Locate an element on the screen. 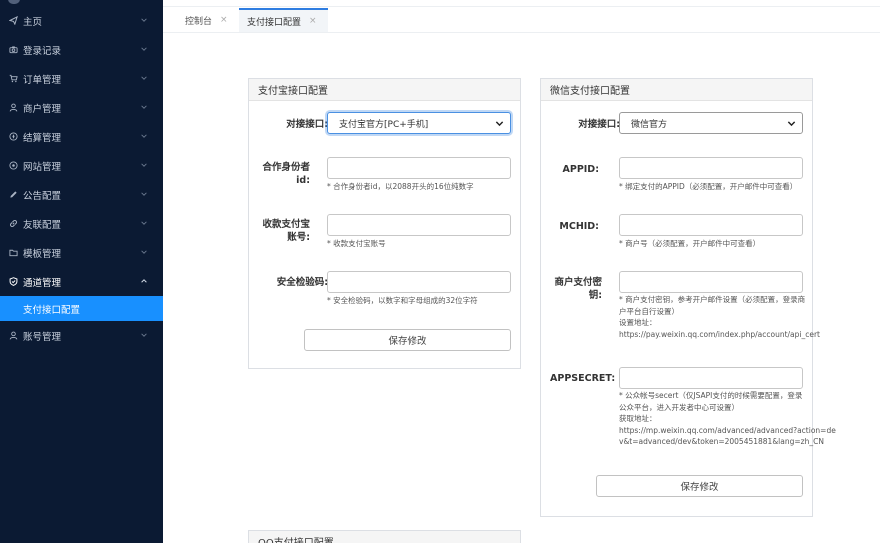 This screenshot has width=880, height=543. alipay-save-button: 保存修改 is located at coordinates (407, 340).